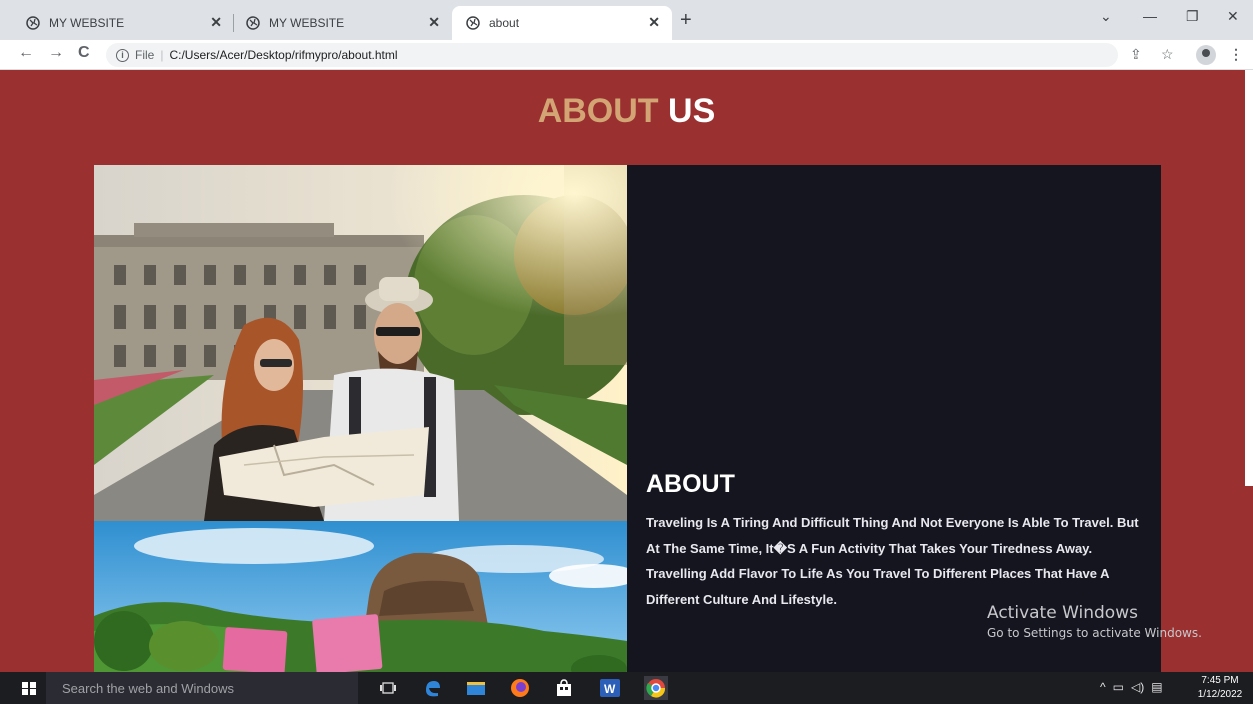  I want to click on close-window-icon: ✕, so click(1233, 16).